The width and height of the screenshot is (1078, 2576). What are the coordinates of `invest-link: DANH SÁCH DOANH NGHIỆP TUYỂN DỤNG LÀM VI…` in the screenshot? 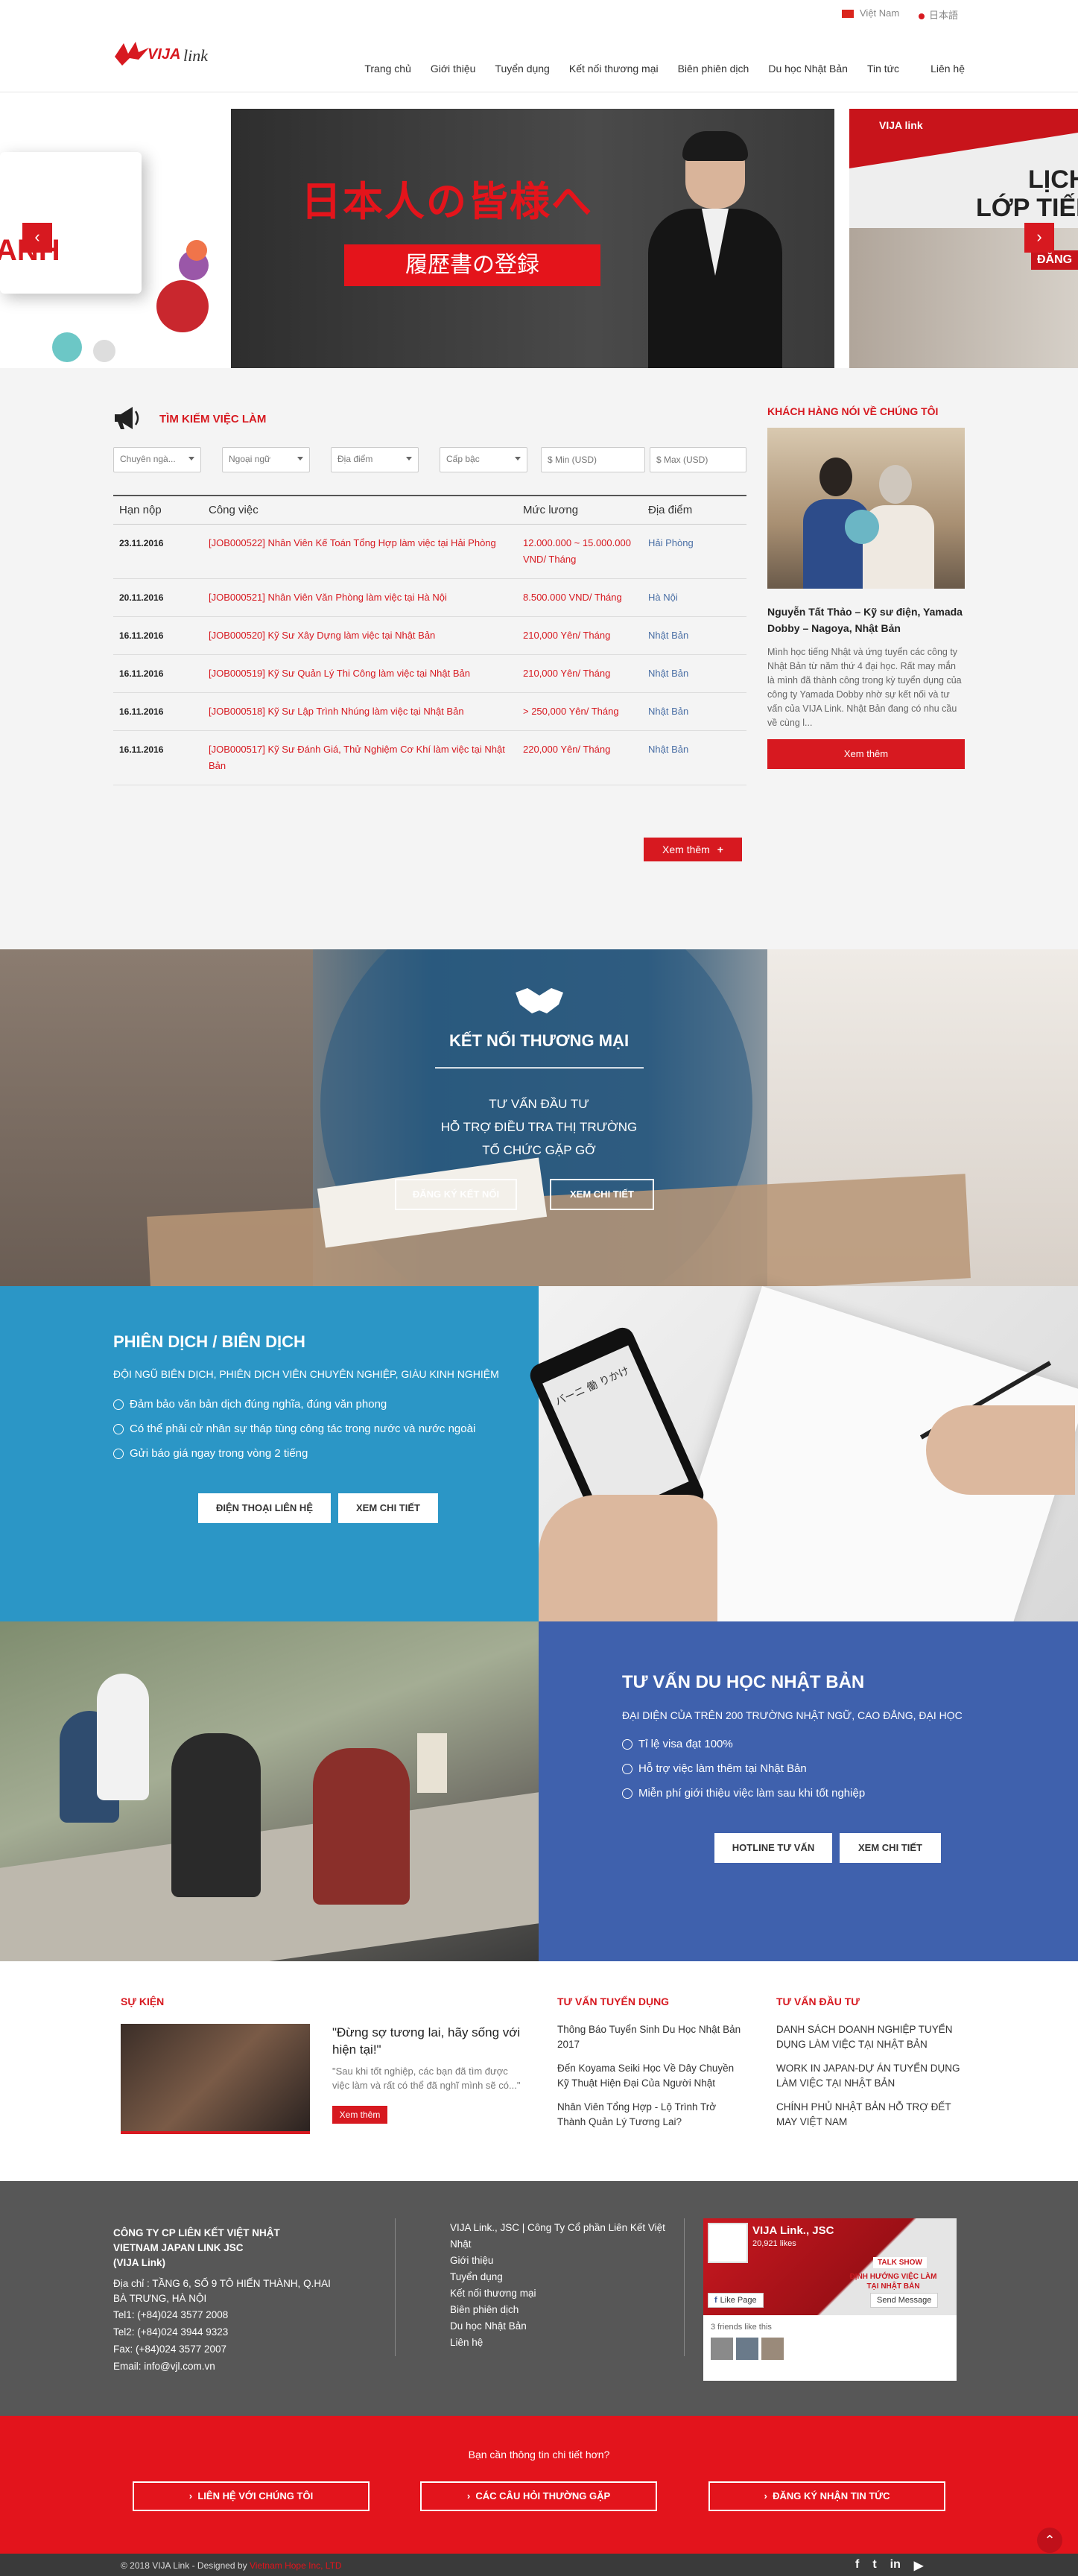 It's located at (870, 2037).